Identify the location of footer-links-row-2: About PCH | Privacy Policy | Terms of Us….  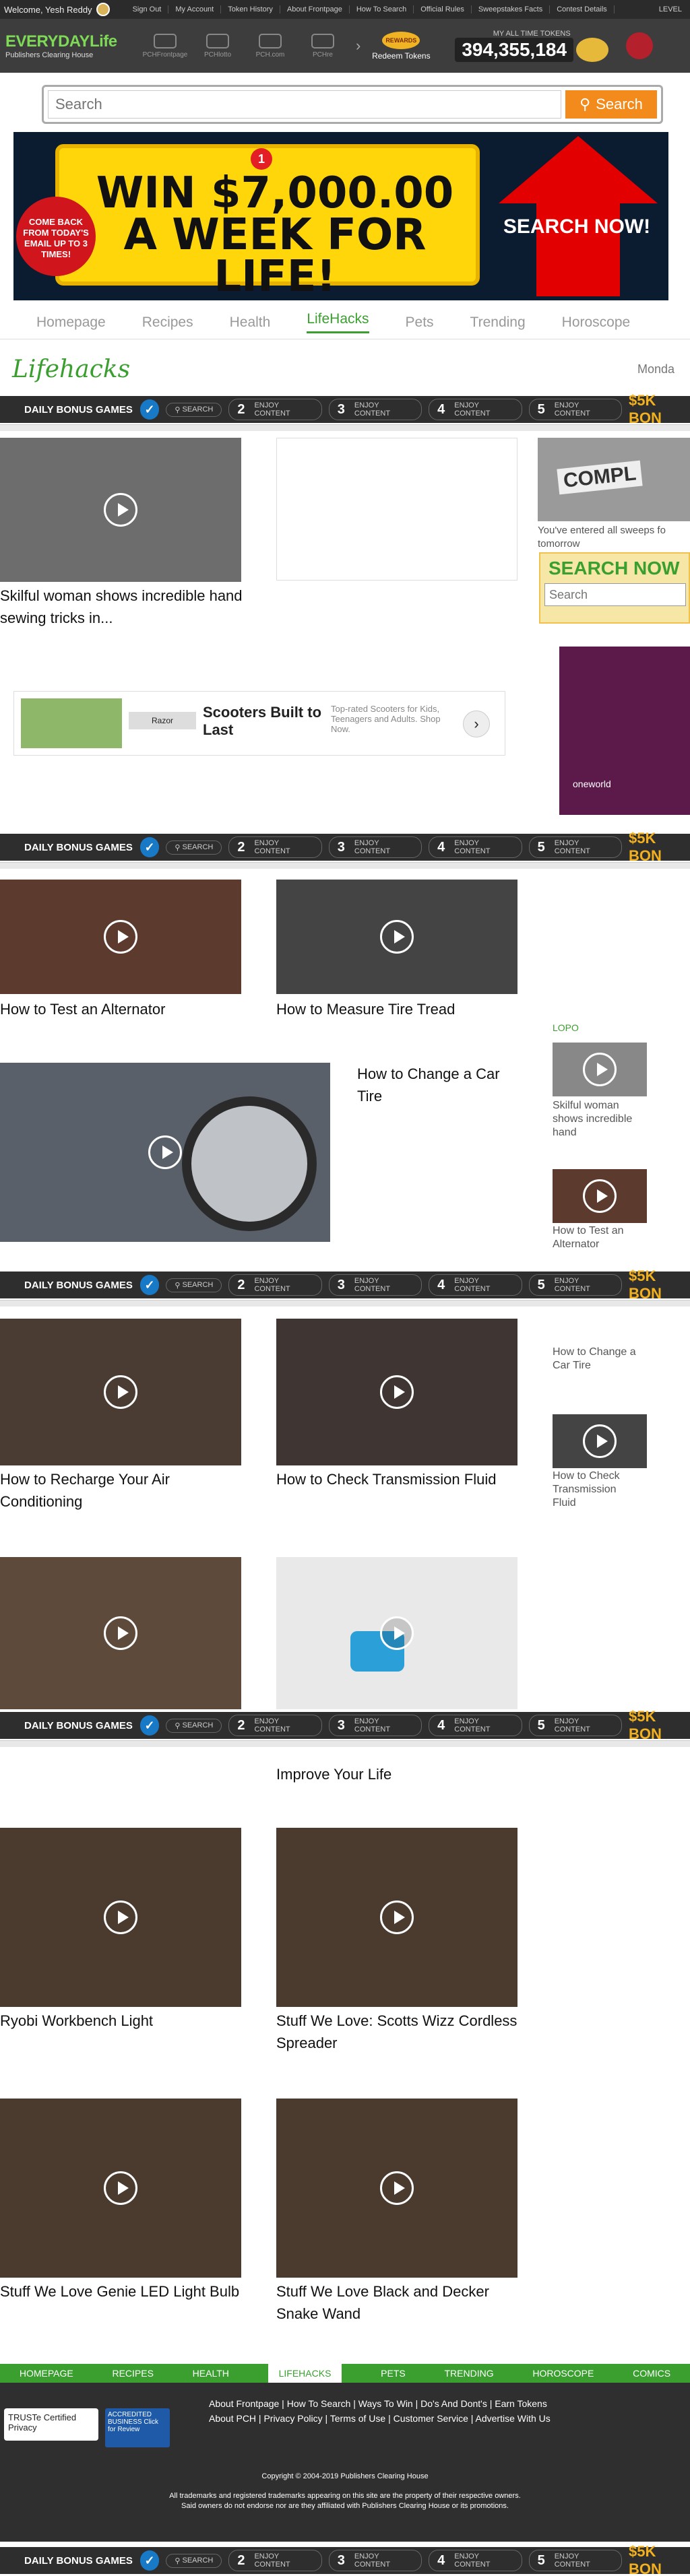
(380, 2418).